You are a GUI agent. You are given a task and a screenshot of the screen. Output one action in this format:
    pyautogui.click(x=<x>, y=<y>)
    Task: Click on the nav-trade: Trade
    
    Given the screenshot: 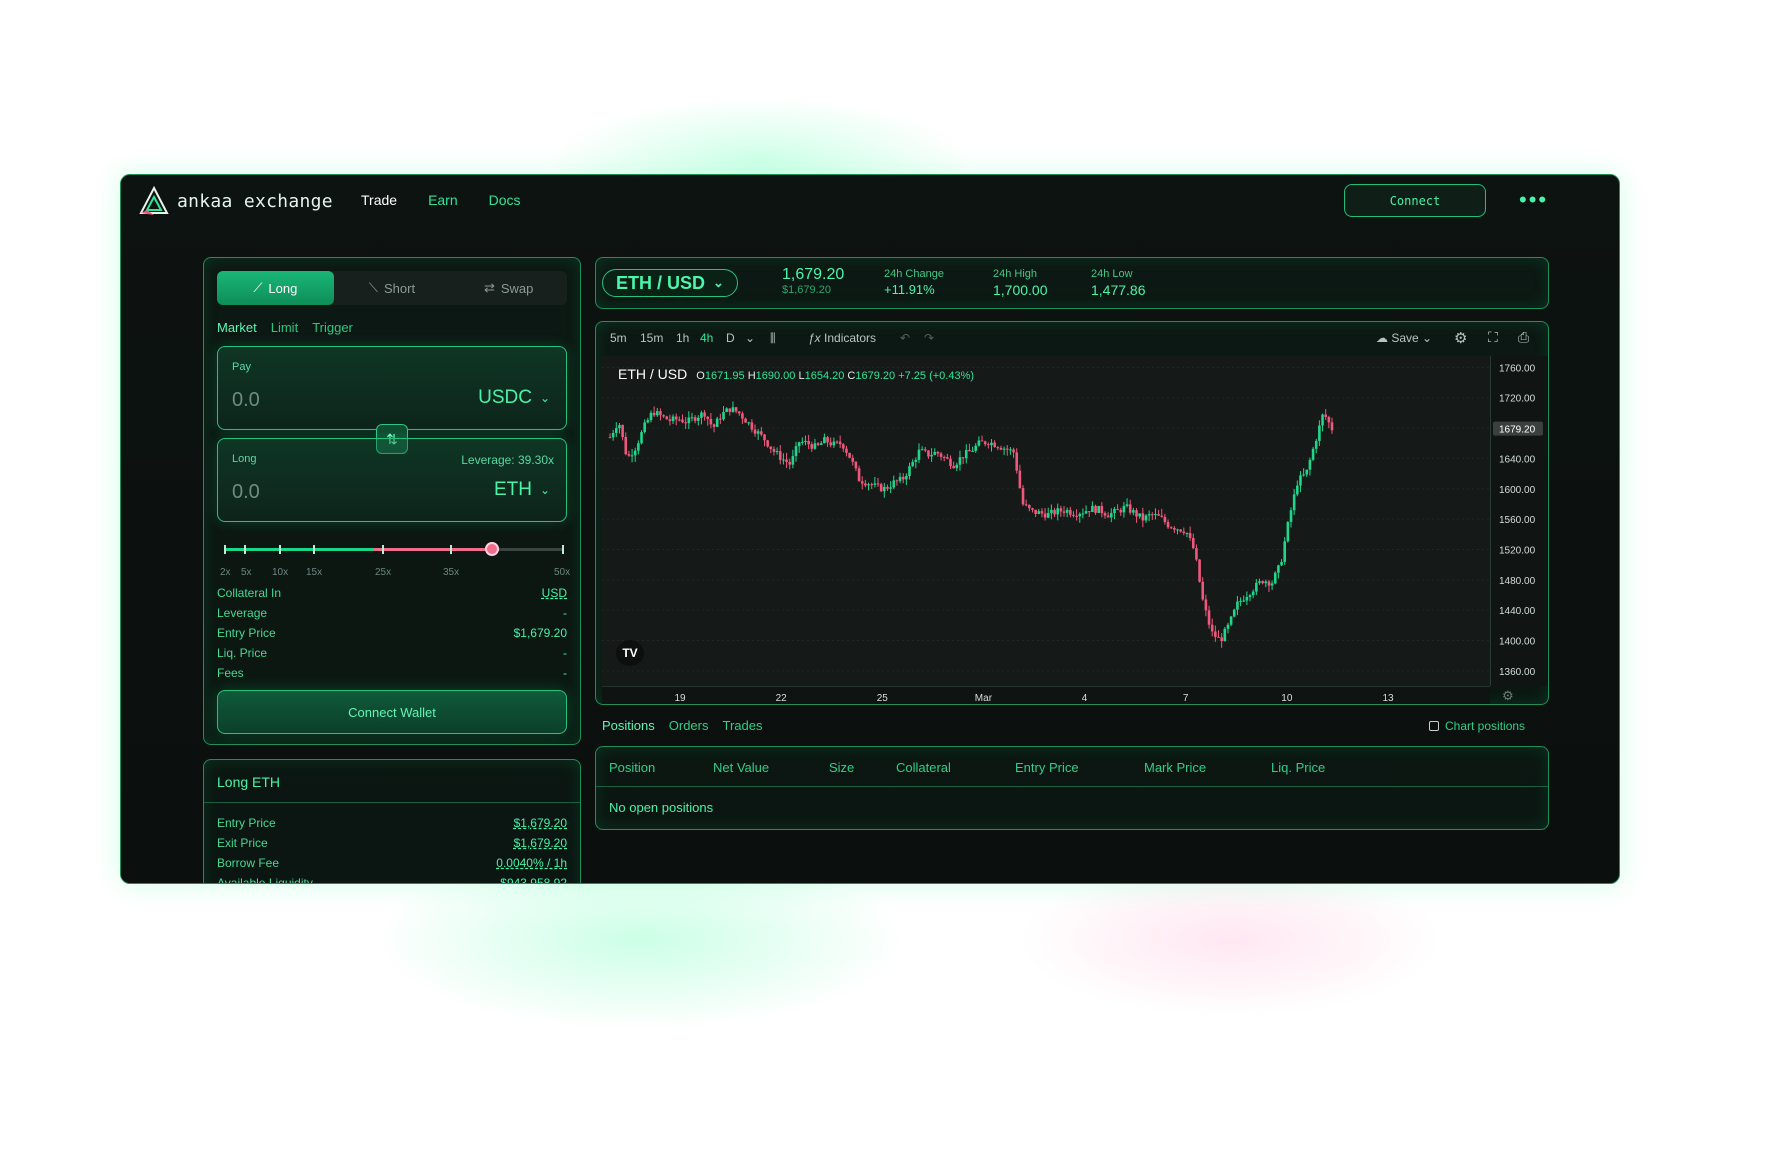 What is the action you would take?
    pyautogui.click(x=379, y=200)
    